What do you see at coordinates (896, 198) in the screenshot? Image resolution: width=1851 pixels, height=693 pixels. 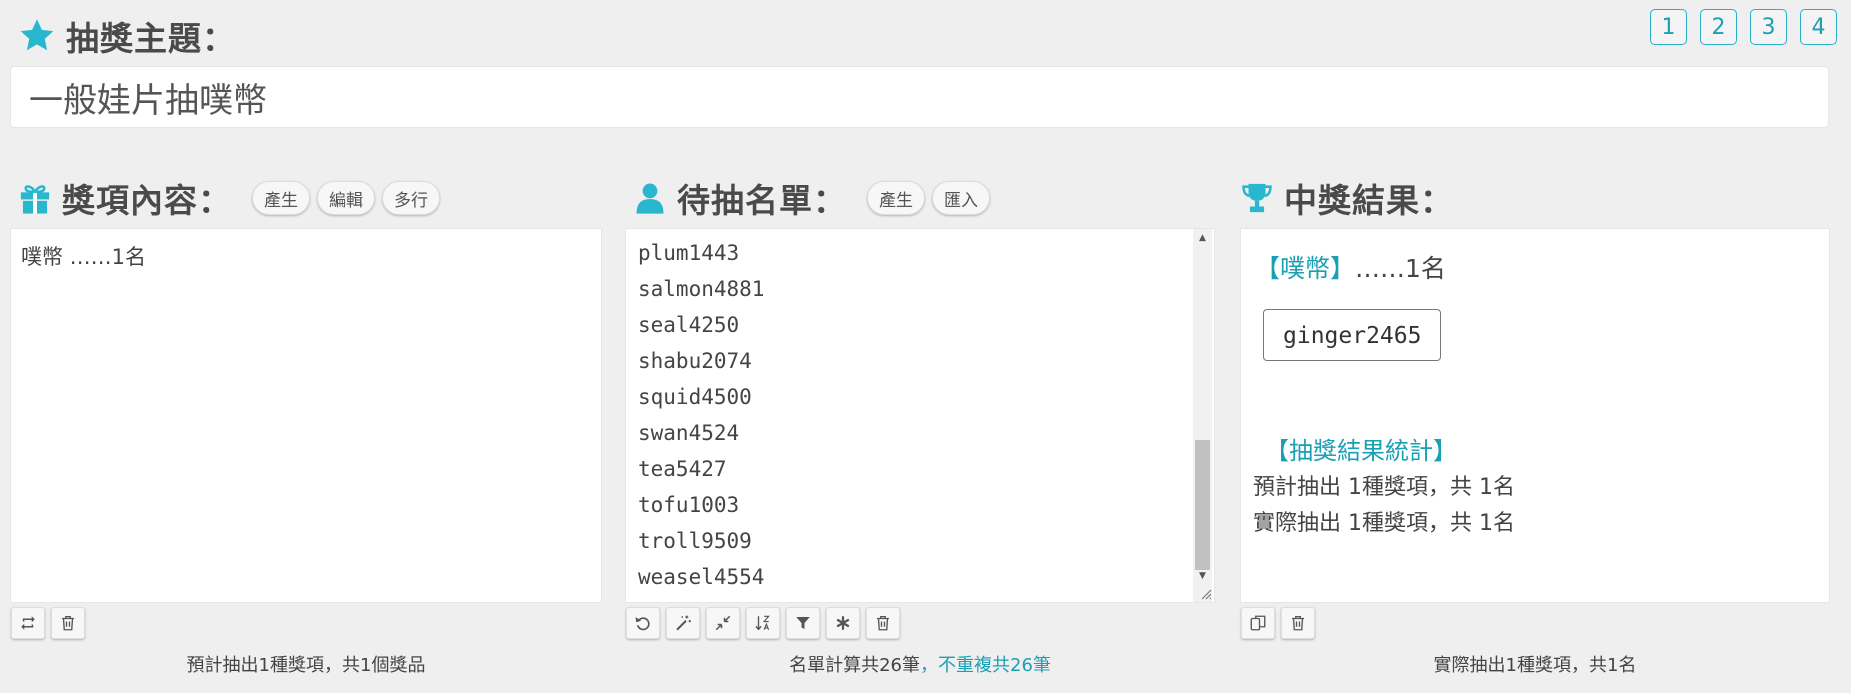 I see `list-generate-button: 產生` at bounding box center [896, 198].